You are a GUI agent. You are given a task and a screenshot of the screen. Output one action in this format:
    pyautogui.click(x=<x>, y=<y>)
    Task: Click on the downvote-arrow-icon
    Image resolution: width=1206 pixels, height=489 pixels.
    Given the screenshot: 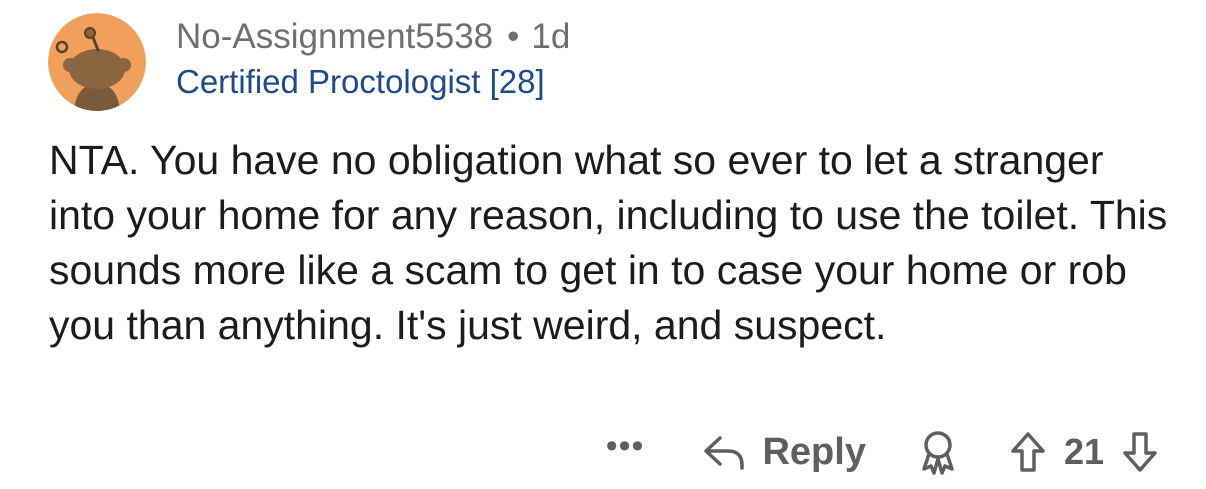 What is the action you would take?
    pyautogui.click(x=1140, y=452)
    